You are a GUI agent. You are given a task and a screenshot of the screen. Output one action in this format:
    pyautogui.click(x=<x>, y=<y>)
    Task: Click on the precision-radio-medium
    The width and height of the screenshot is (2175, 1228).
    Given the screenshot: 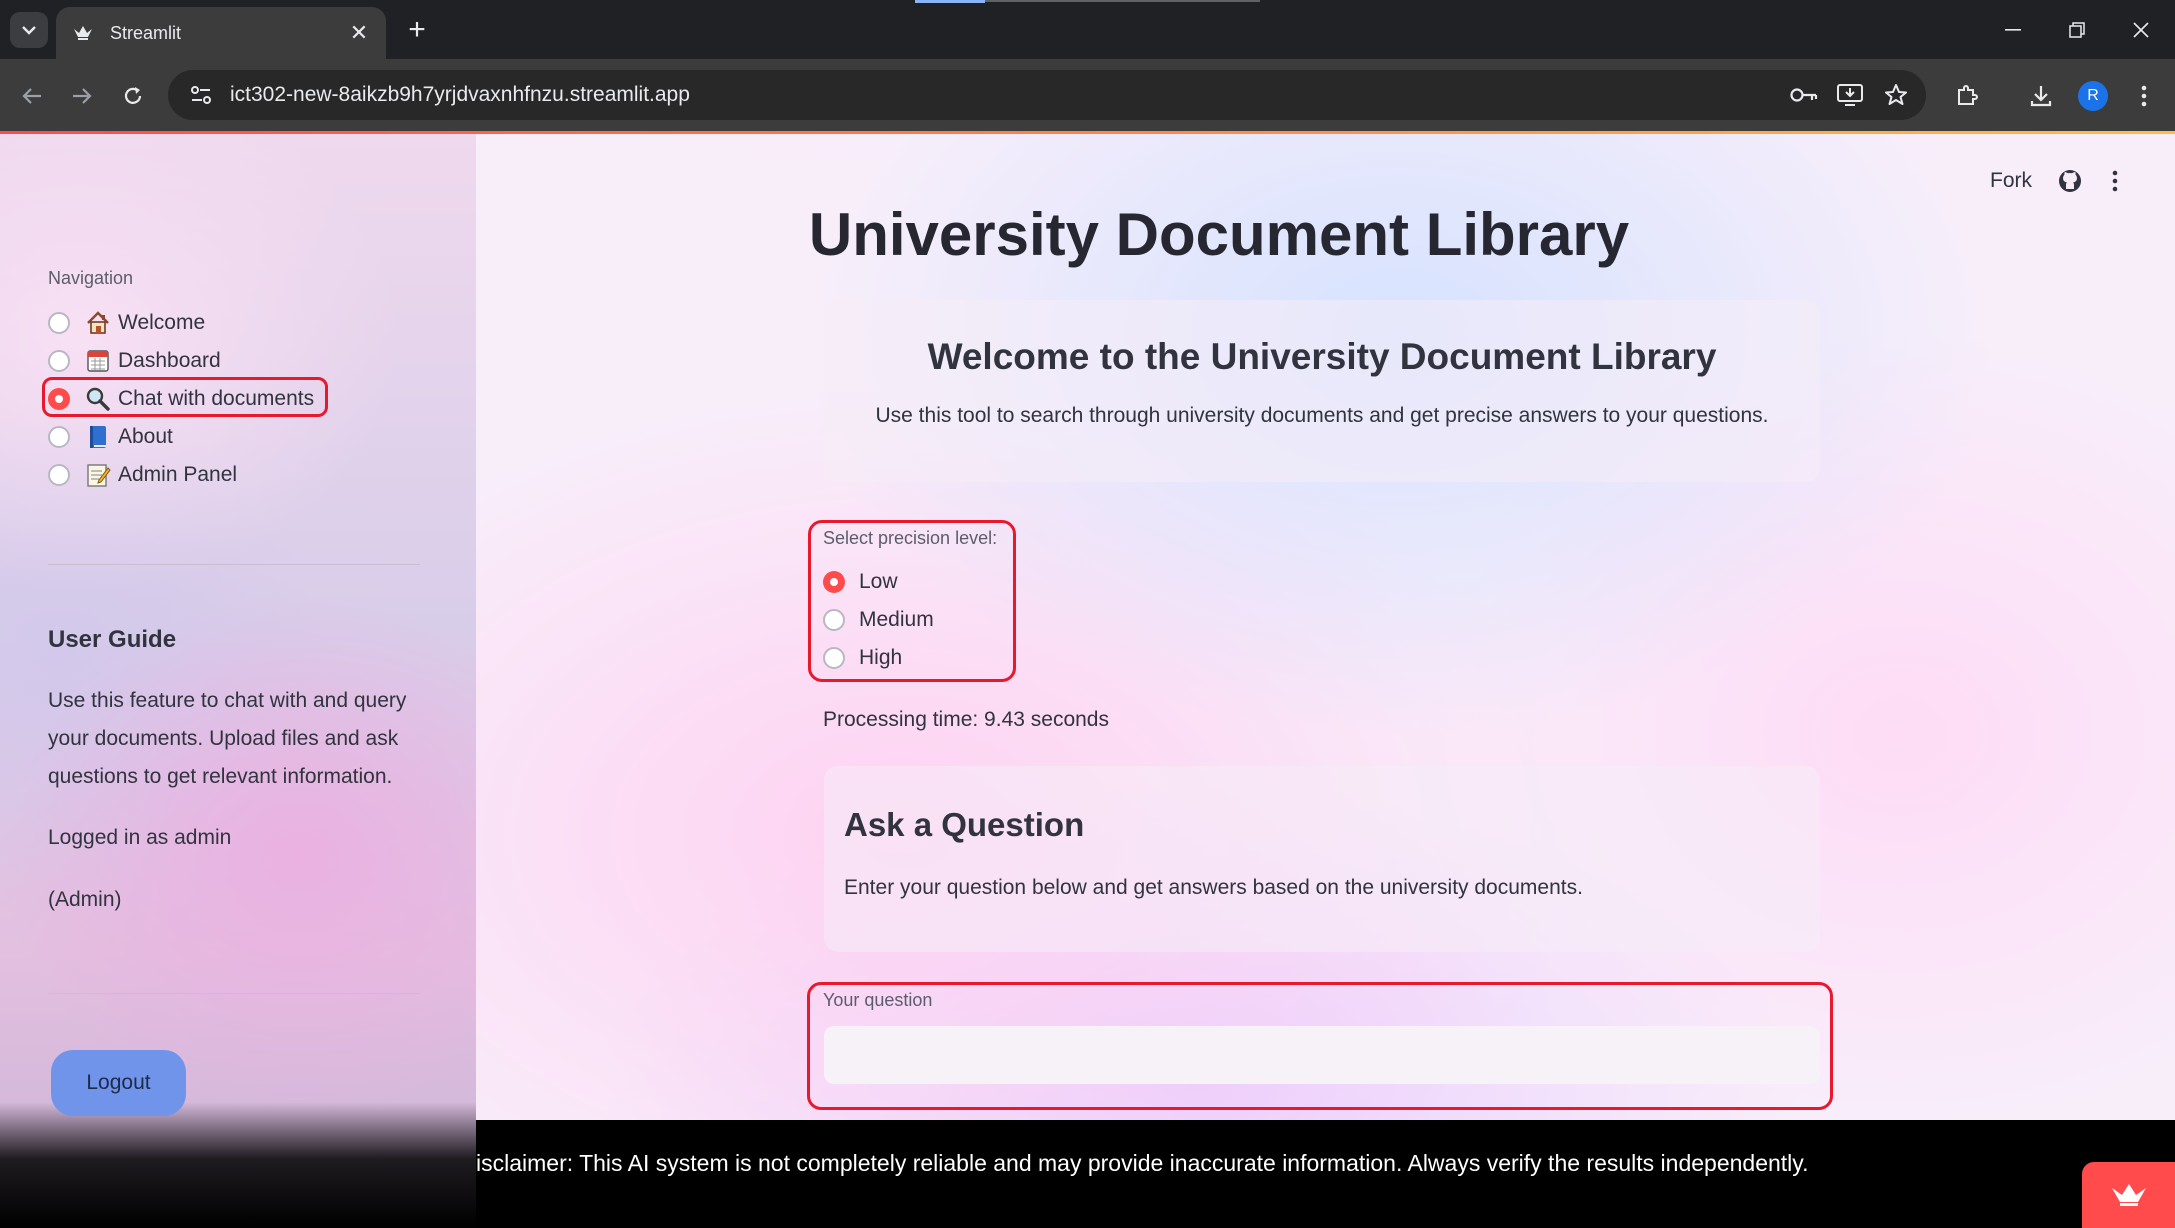 What is the action you would take?
    pyautogui.click(x=834, y=620)
    